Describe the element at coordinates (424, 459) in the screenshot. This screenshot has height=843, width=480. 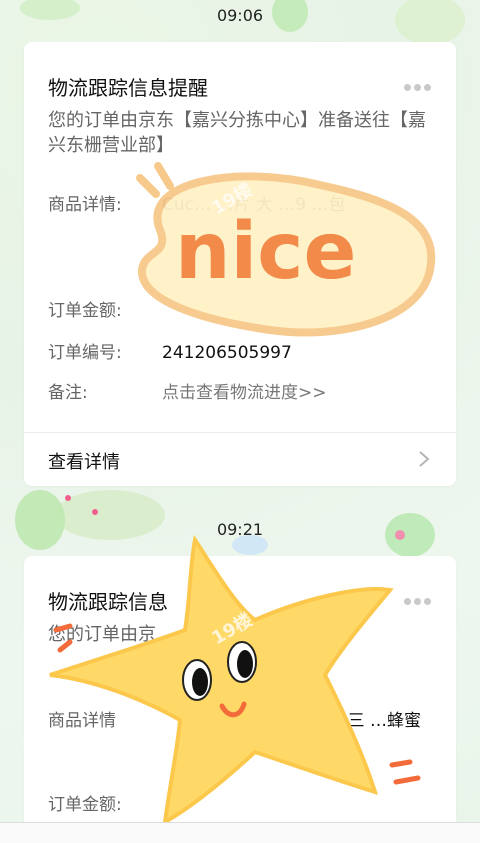
I see `chevron-right-icon` at that location.